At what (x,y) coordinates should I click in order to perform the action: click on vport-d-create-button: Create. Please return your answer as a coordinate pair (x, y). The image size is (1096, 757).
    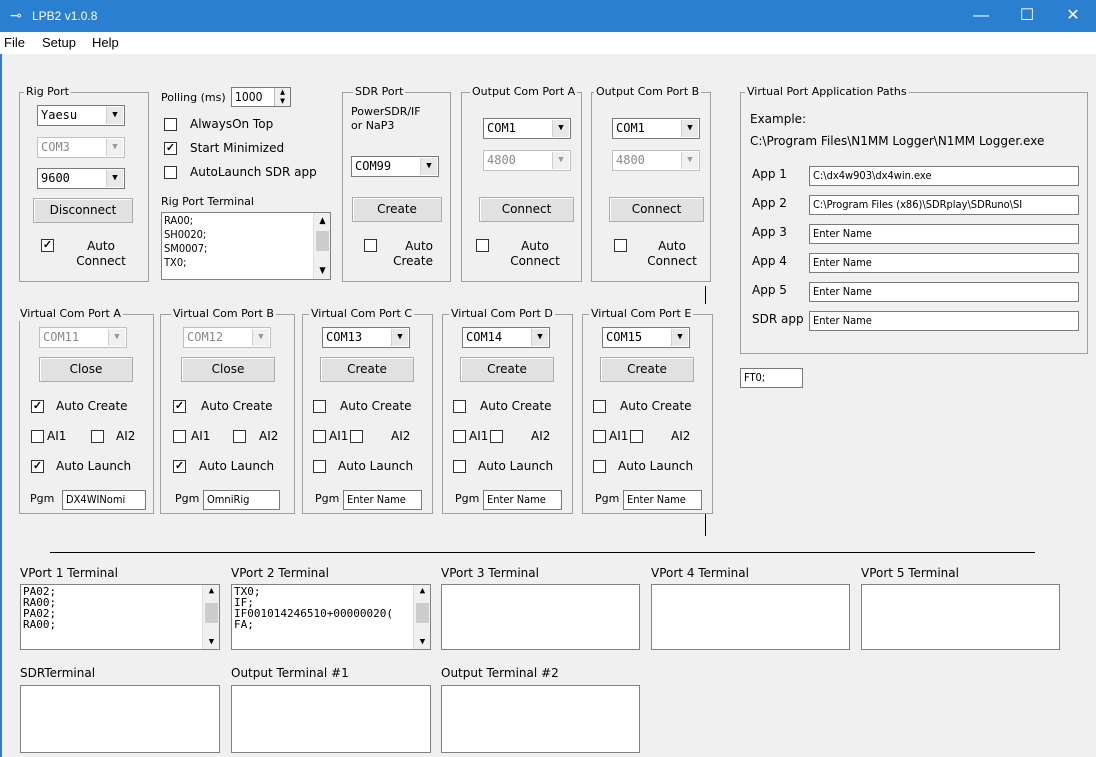
    Looking at the image, I should click on (507, 369).